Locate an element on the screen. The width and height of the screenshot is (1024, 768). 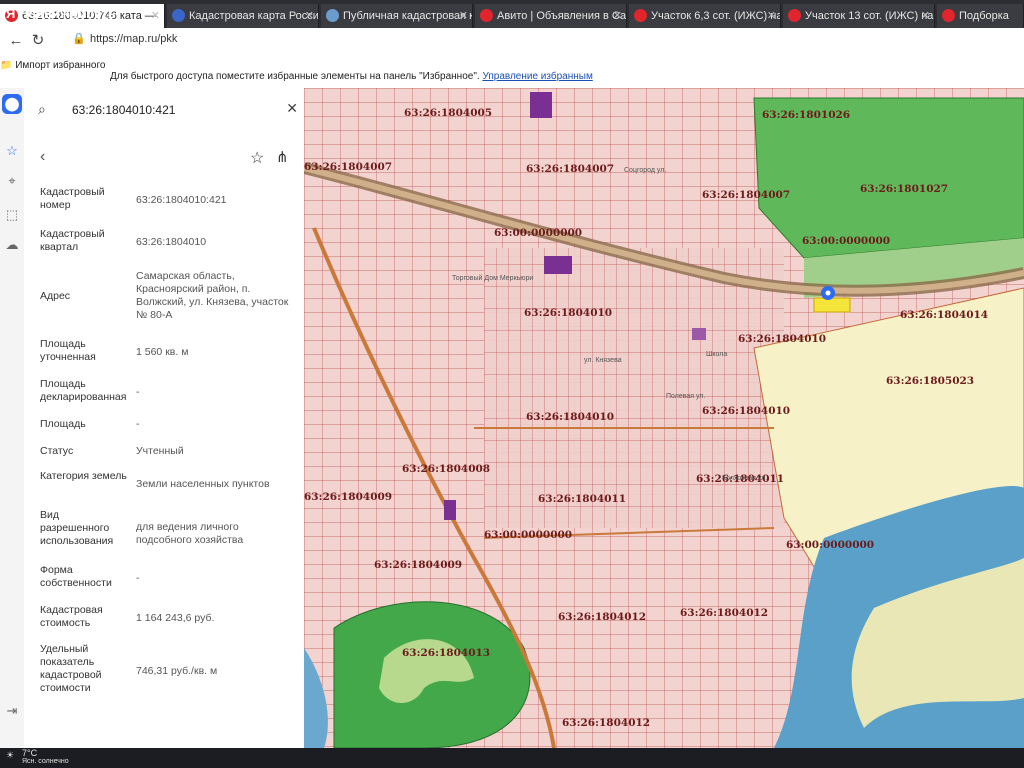
map-label: 63:26:1804011 is located at coordinates (582, 499).